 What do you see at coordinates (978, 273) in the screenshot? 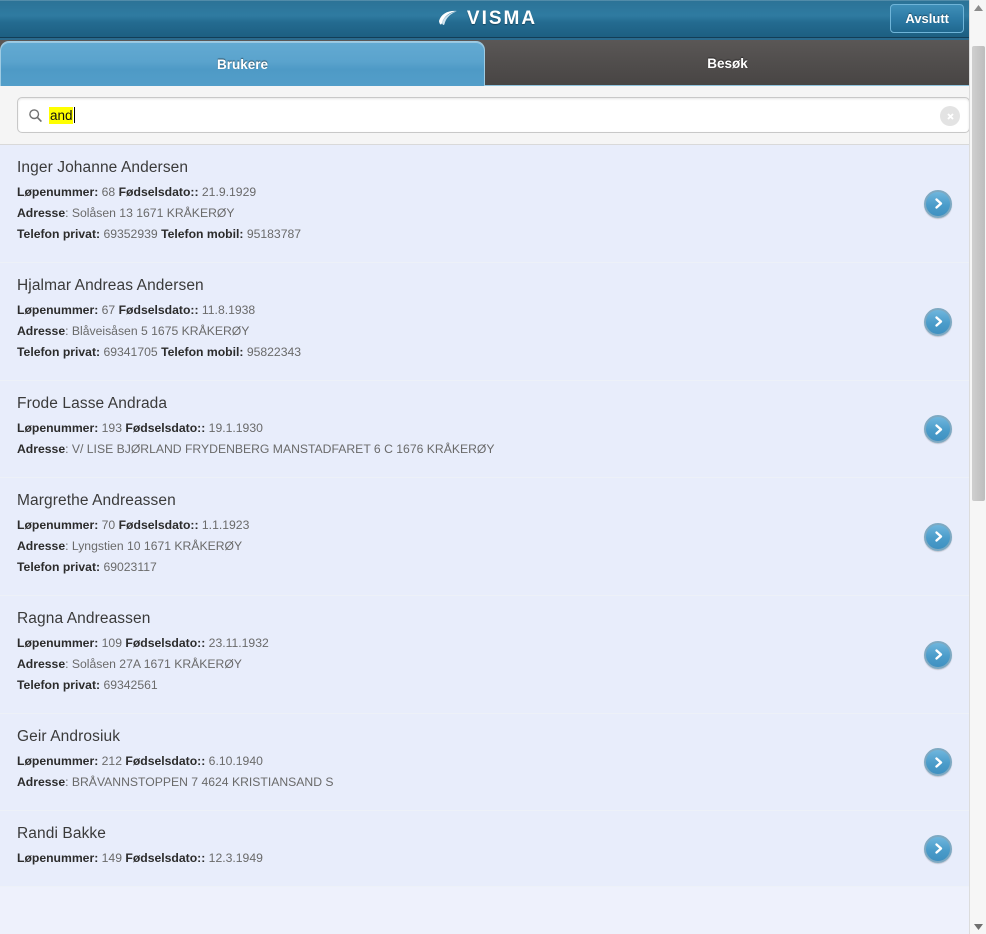
I see `scroll-thumb` at bounding box center [978, 273].